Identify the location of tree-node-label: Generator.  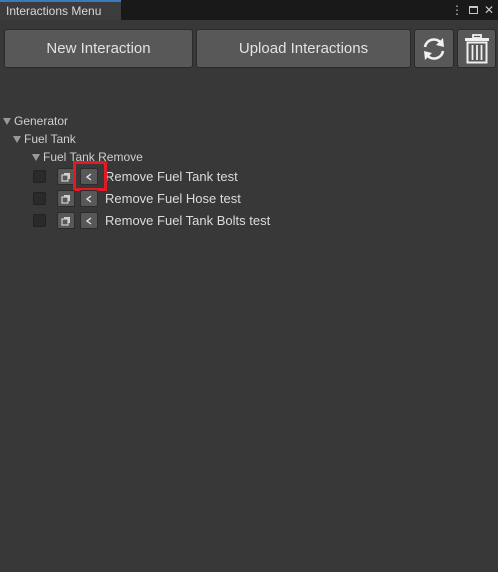
(41, 121).